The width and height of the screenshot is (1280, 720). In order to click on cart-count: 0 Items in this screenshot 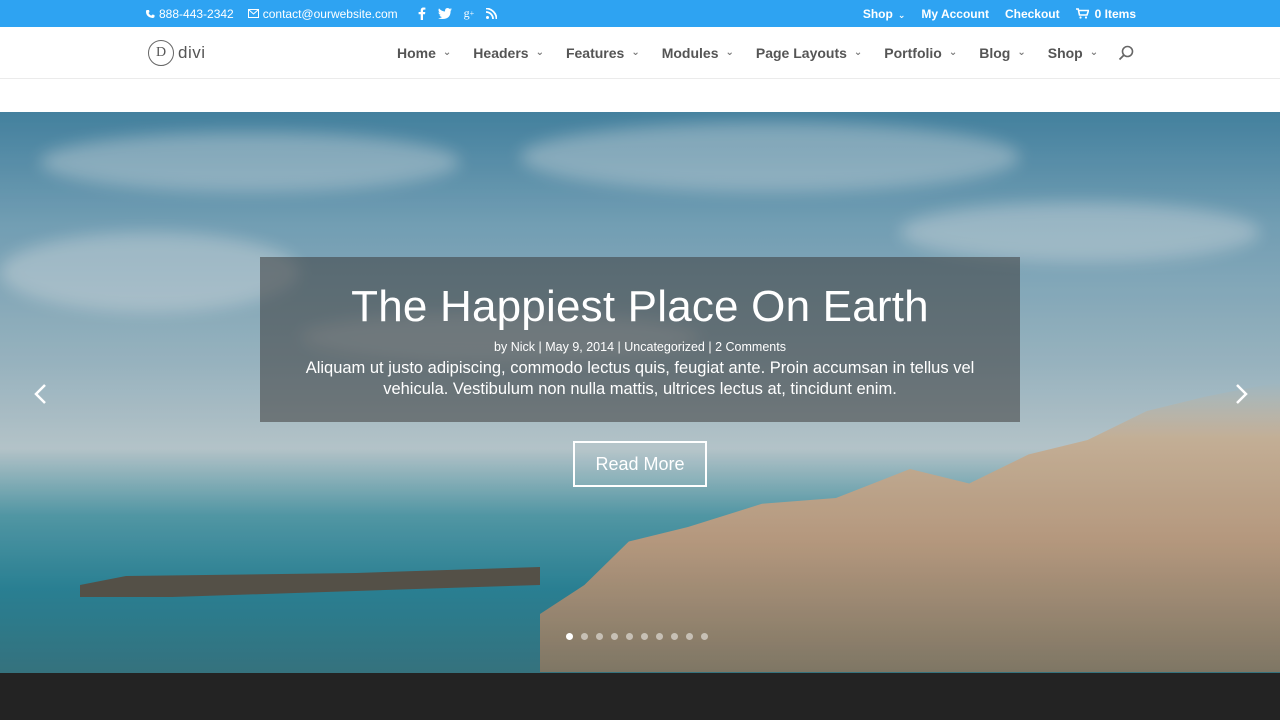, I will do `click(1115, 13)`.